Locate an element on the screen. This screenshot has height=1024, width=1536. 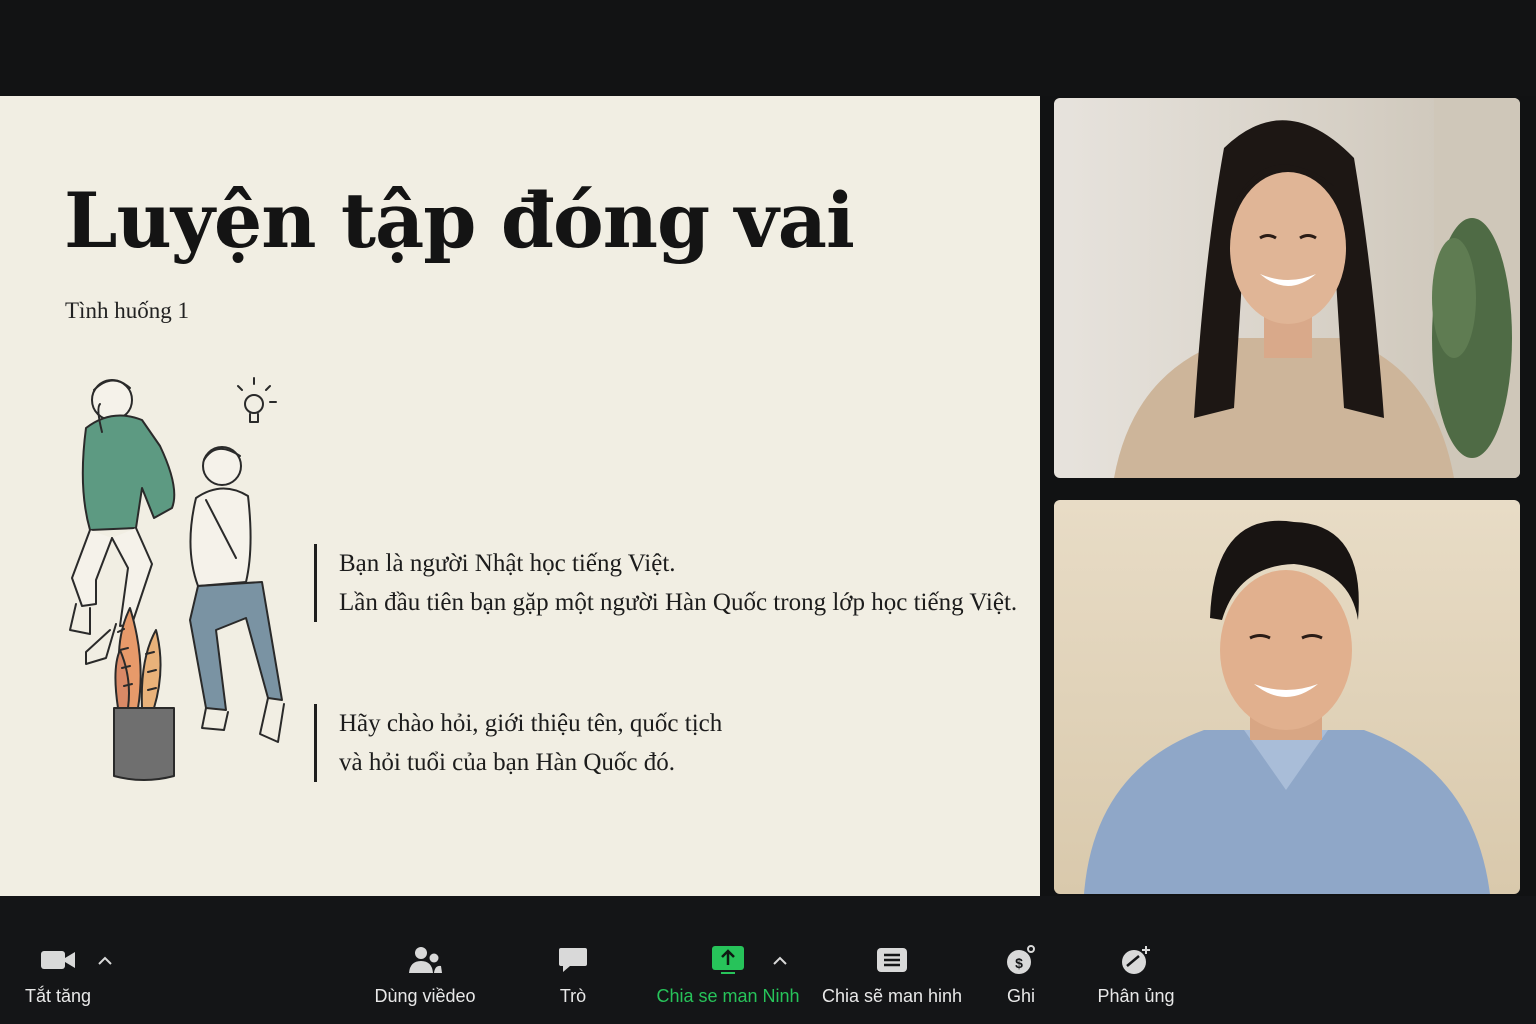
reactions-button: Phân ủng is located at coordinates (1136, 977).